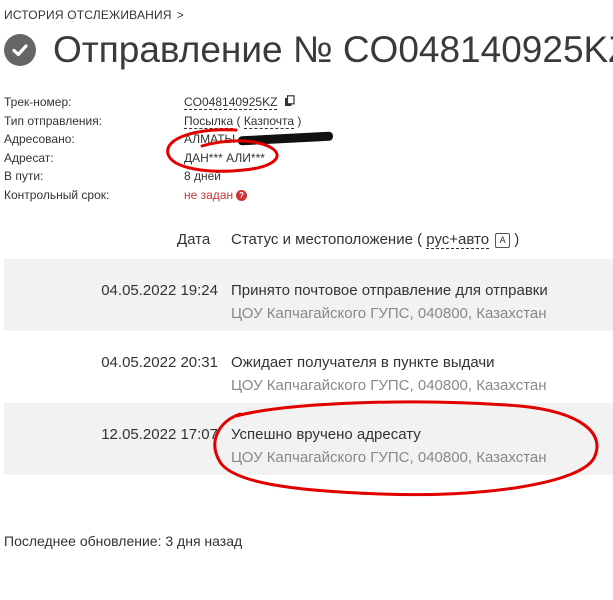 Image resolution: width=613 pixels, height=600 pixels. What do you see at coordinates (159, 362) in the screenshot?
I see `event-date: 04.05.2022 20:31` at bounding box center [159, 362].